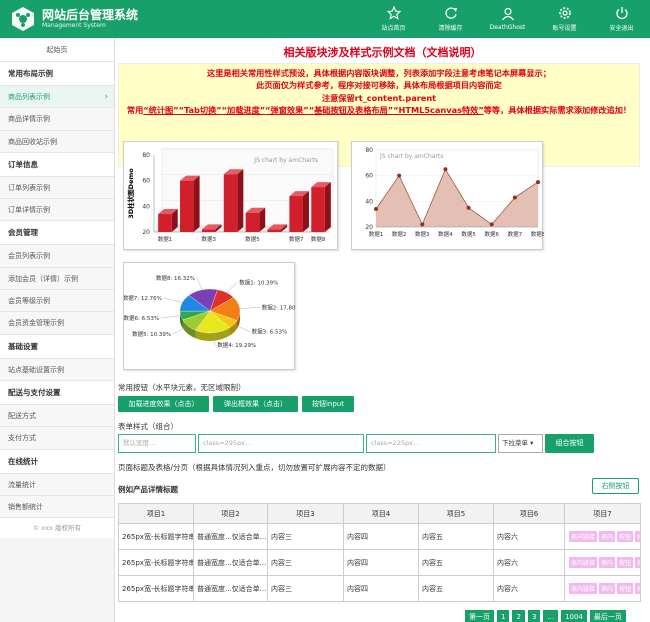 The width and height of the screenshot is (650, 622). What do you see at coordinates (57, 301) in the screenshot?
I see `sidebar-item-member-level: 会员等级示例` at bounding box center [57, 301].